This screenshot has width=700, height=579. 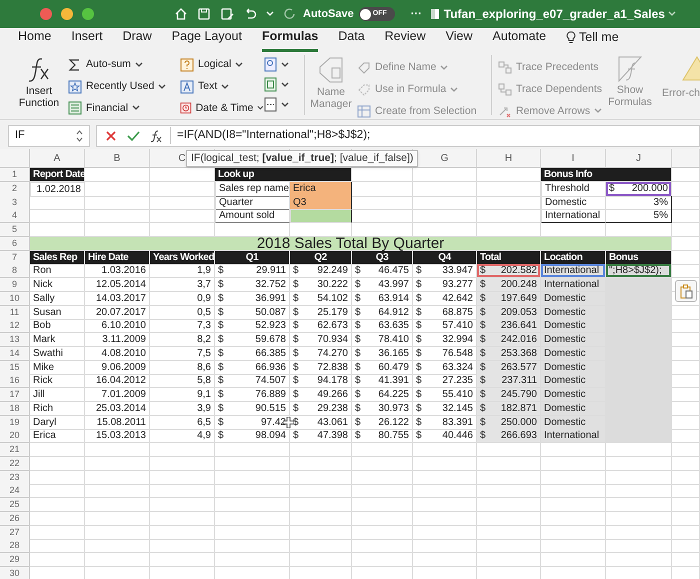 I want to click on row-header: 6, so click(x=14, y=243).